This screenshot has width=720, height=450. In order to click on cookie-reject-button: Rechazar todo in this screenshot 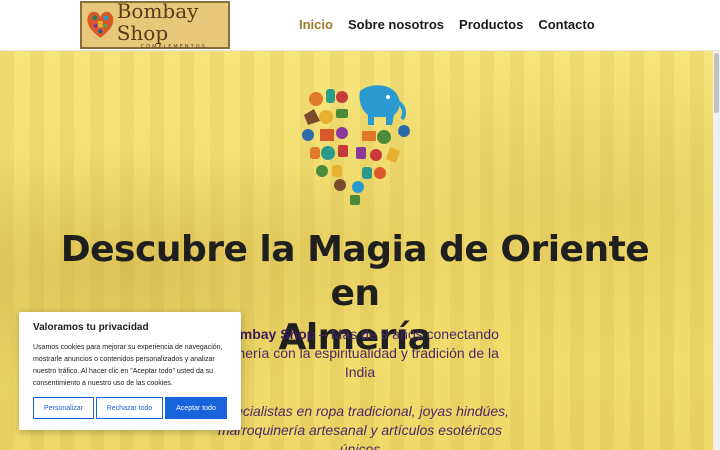, I will do `click(129, 408)`.